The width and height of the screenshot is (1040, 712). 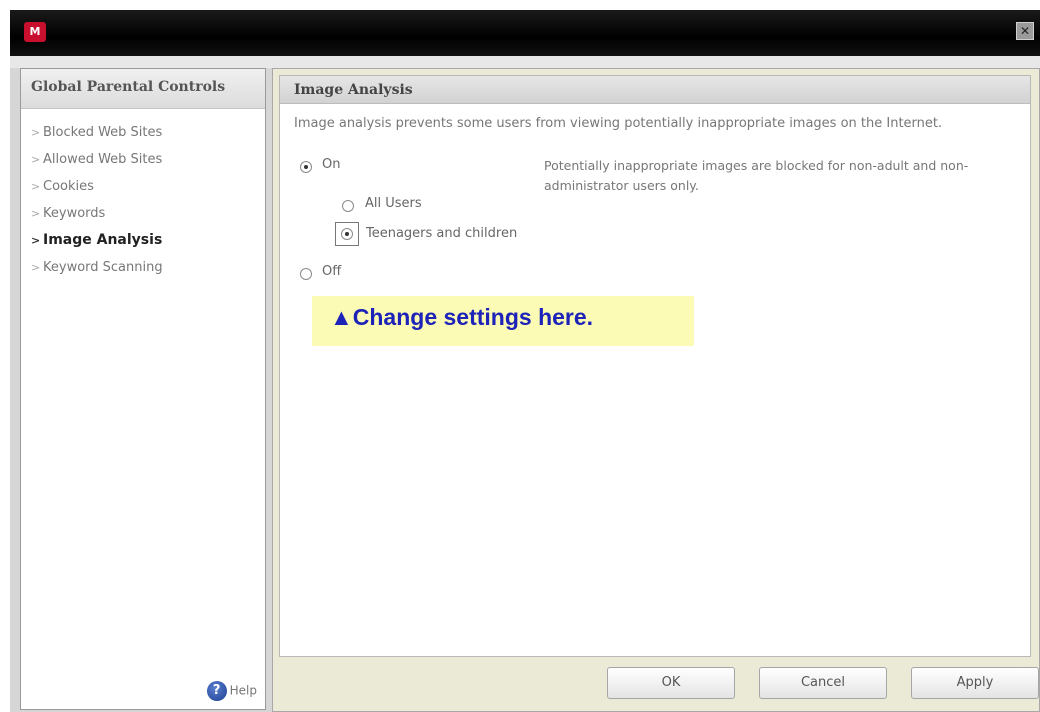 What do you see at coordinates (143, 186) in the screenshot?
I see `sidebar-item-cookies: > Cookies` at bounding box center [143, 186].